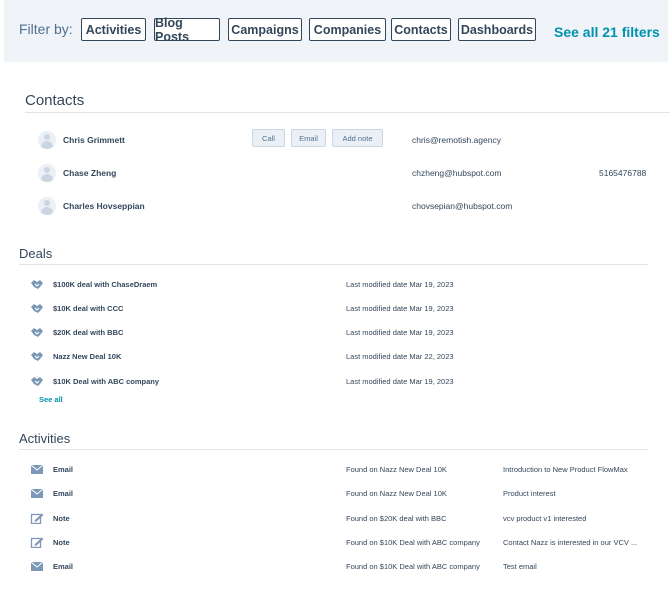 Image resolution: width=672 pixels, height=602 pixels. What do you see at coordinates (400, 356) in the screenshot?
I see `deal-modified: Last modified date Mar 22, 2023` at bounding box center [400, 356].